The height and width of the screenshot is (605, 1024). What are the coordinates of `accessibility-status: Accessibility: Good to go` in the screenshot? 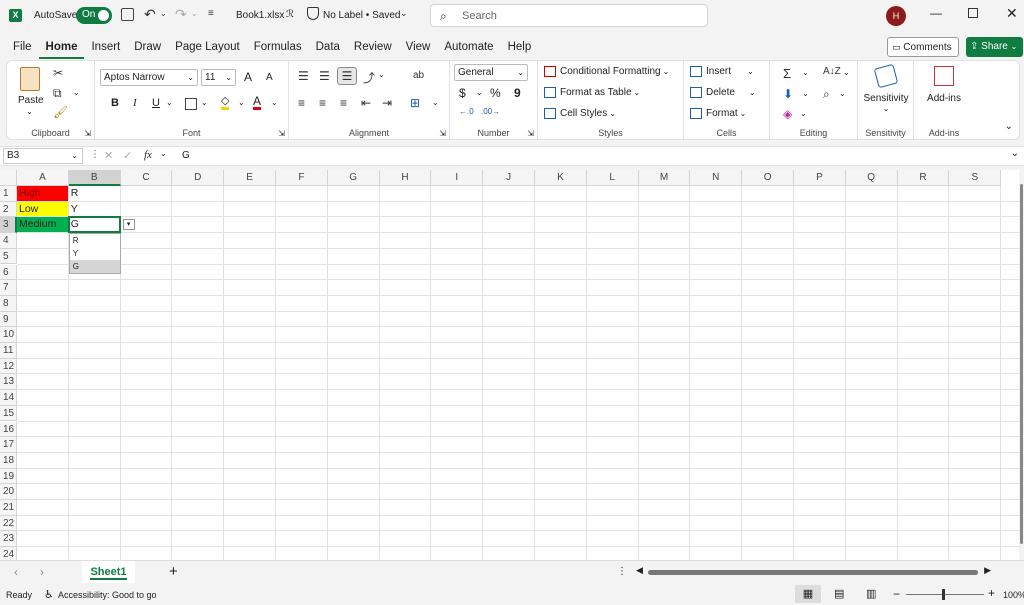 It's located at (107, 595).